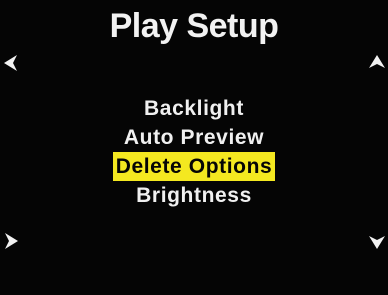 The height and width of the screenshot is (295, 388). I want to click on menu-item-brightness: Brightness, so click(194, 195).